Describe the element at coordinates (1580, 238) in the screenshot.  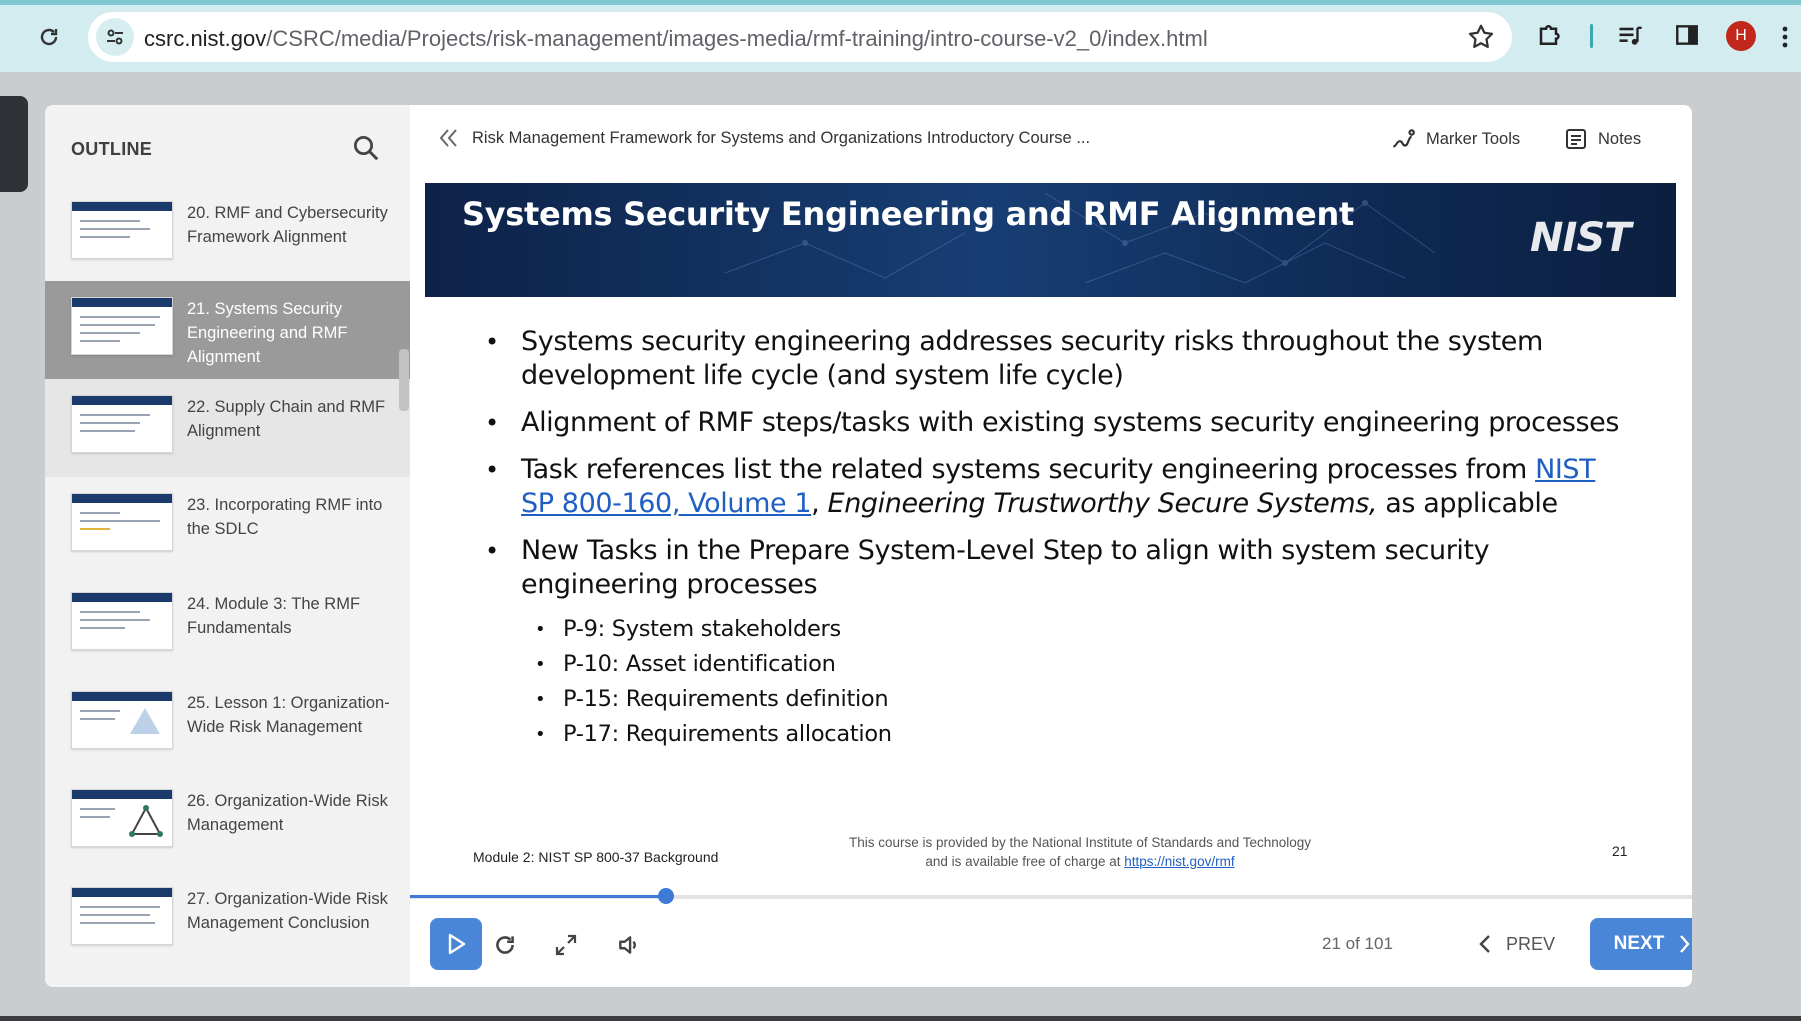
I see `nist-logo: NIST` at that location.